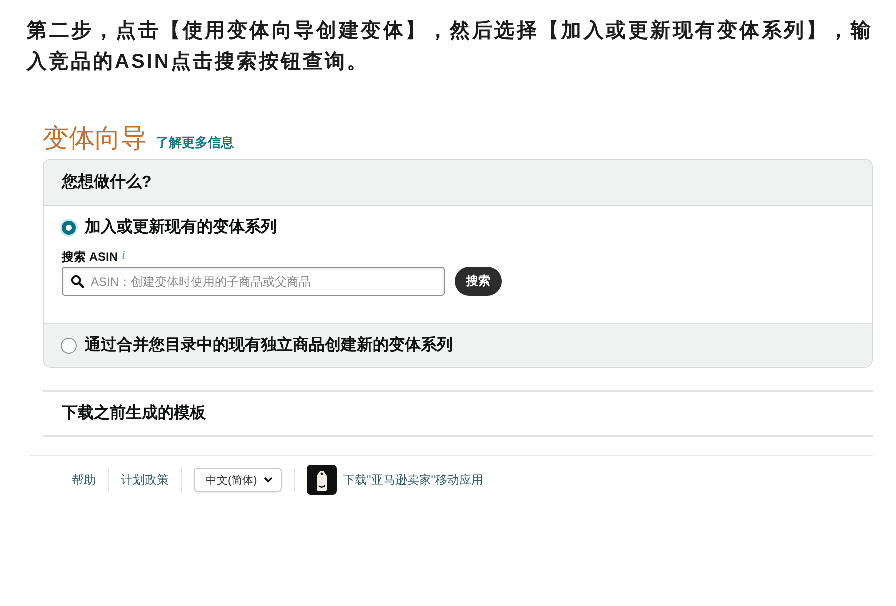 The image size is (896, 606). Describe the element at coordinates (268, 480) in the screenshot. I see `chevron-down-icon` at that location.